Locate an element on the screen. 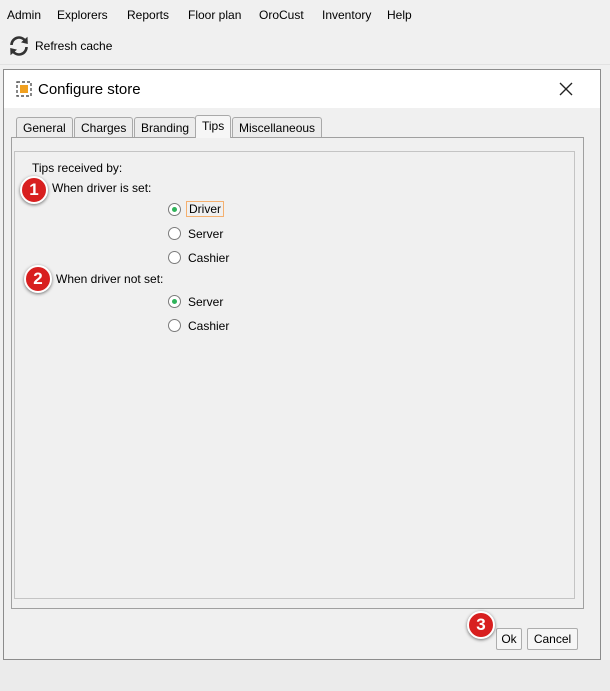  menu-reports: Reports is located at coordinates (148, 15).